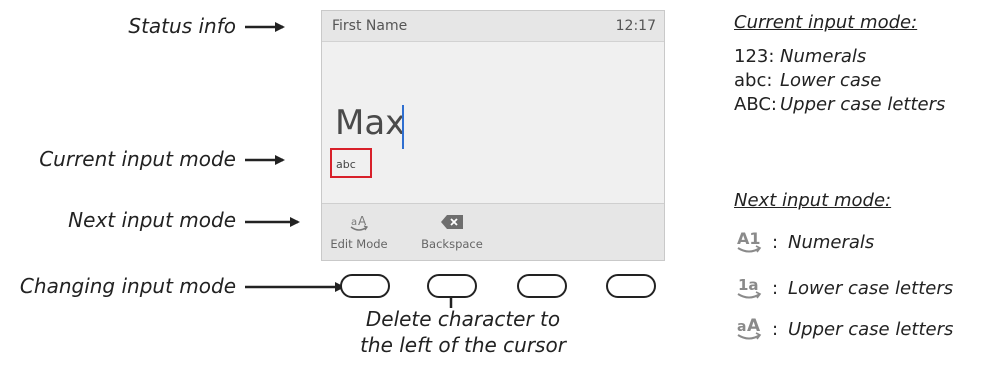 This screenshot has height=381, width=999. I want to click on mode-desc: Lower case, so click(831, 80).